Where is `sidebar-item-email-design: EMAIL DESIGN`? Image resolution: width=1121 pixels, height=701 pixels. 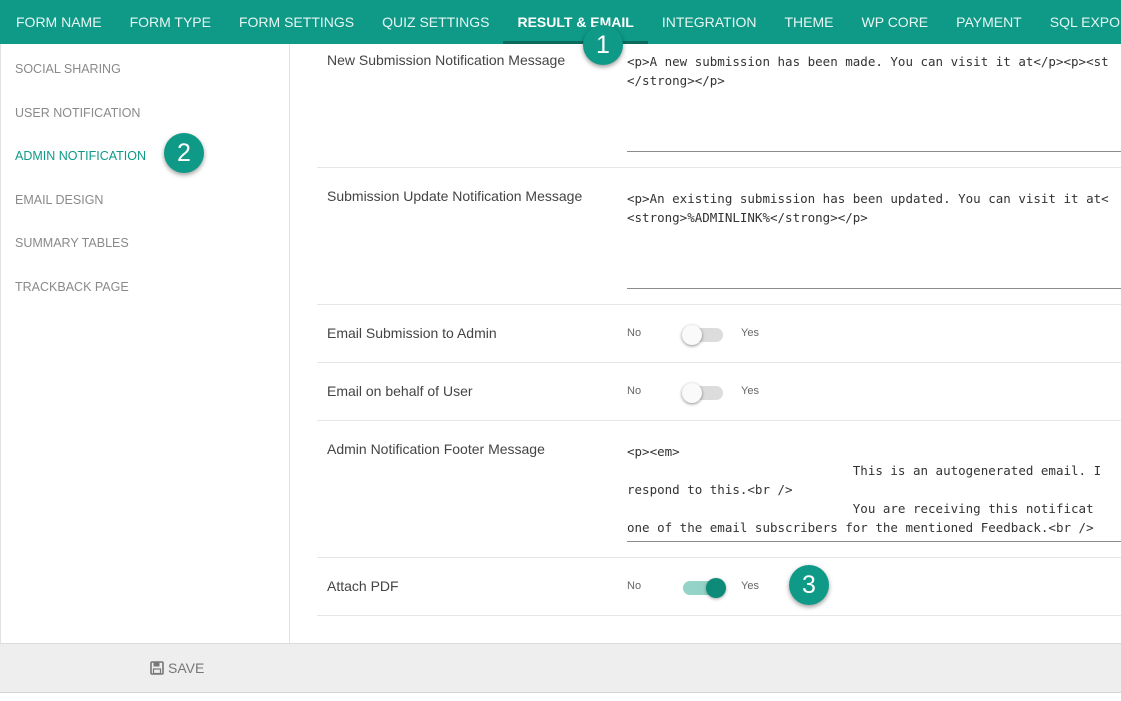
sidebar-item-email-design: EMAIL DESIGN is located at coordinates (59, 200).